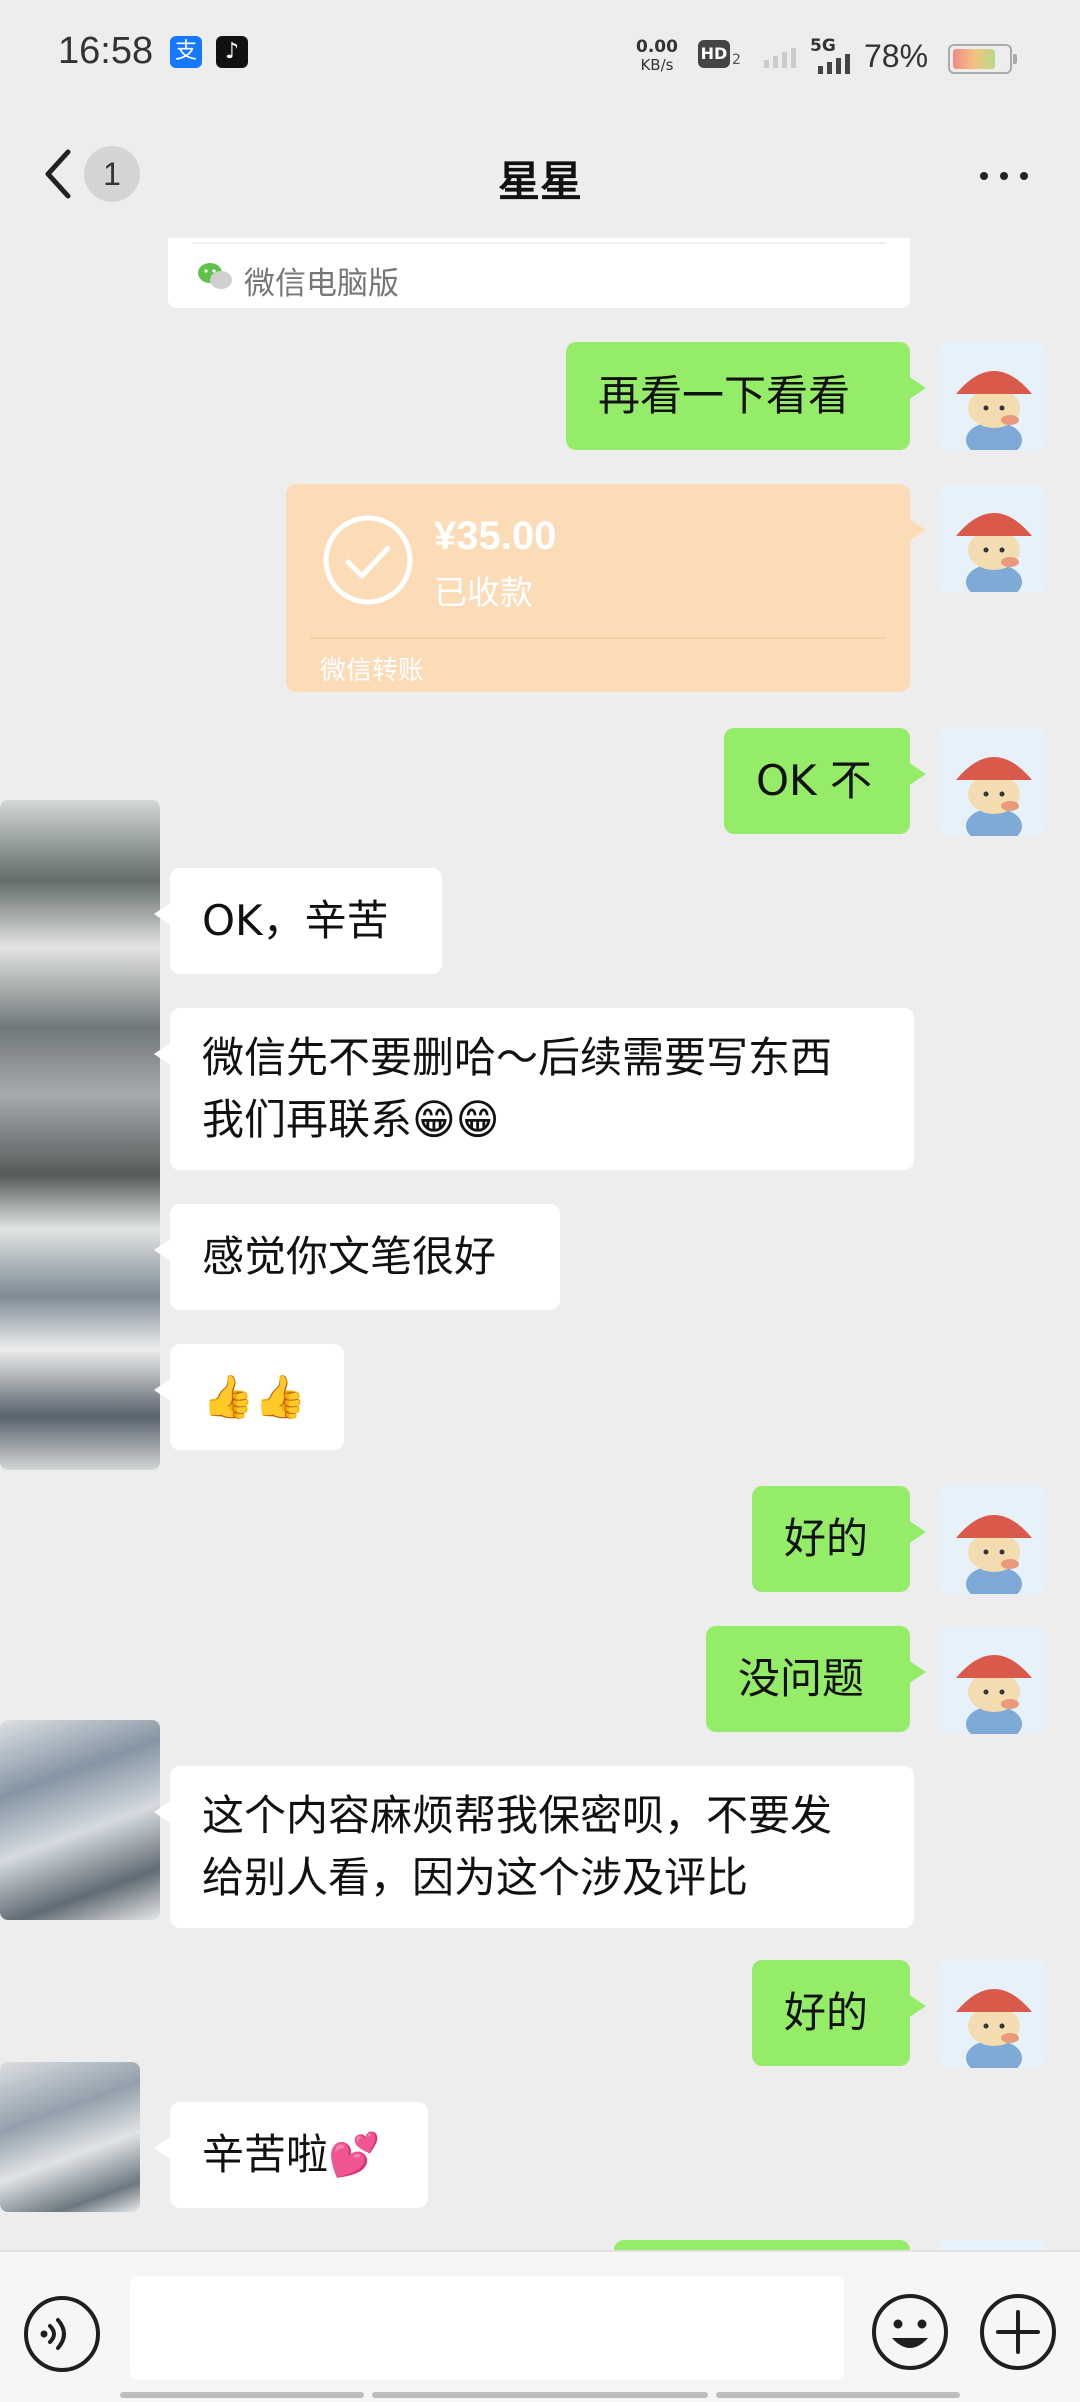  What do you see at coordinates (714, 54) in the screenshot?
I see `hd-badge: HD` at bounding box center [714, 54].